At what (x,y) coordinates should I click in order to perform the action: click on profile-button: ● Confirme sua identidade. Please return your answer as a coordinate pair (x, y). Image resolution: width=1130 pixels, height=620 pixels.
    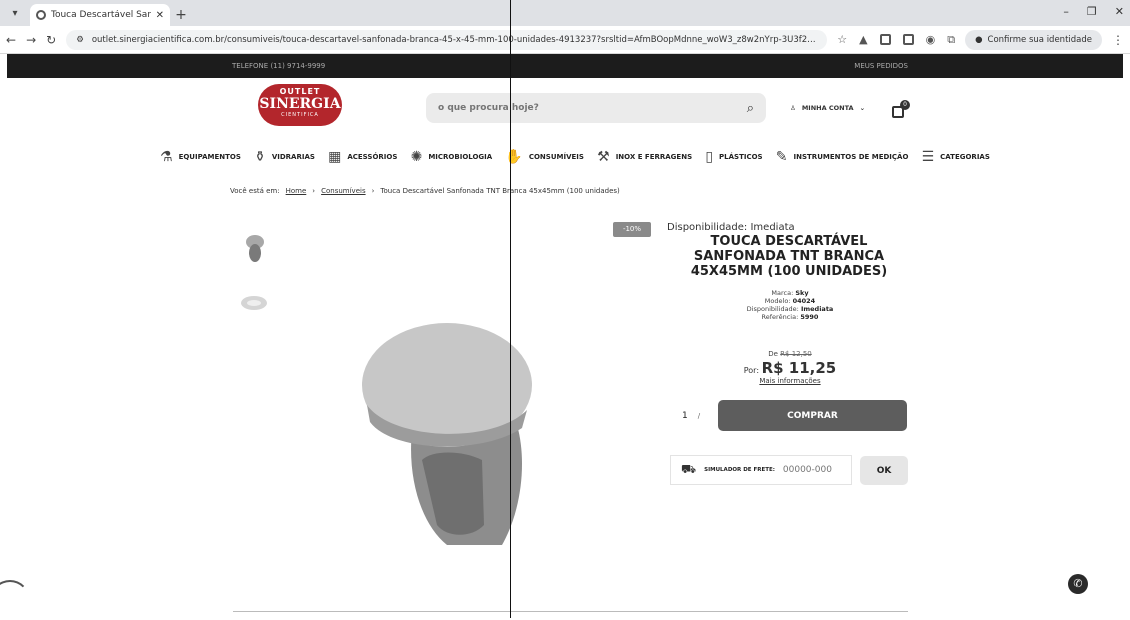
    Looking at the image, I should click on (1033, 39).